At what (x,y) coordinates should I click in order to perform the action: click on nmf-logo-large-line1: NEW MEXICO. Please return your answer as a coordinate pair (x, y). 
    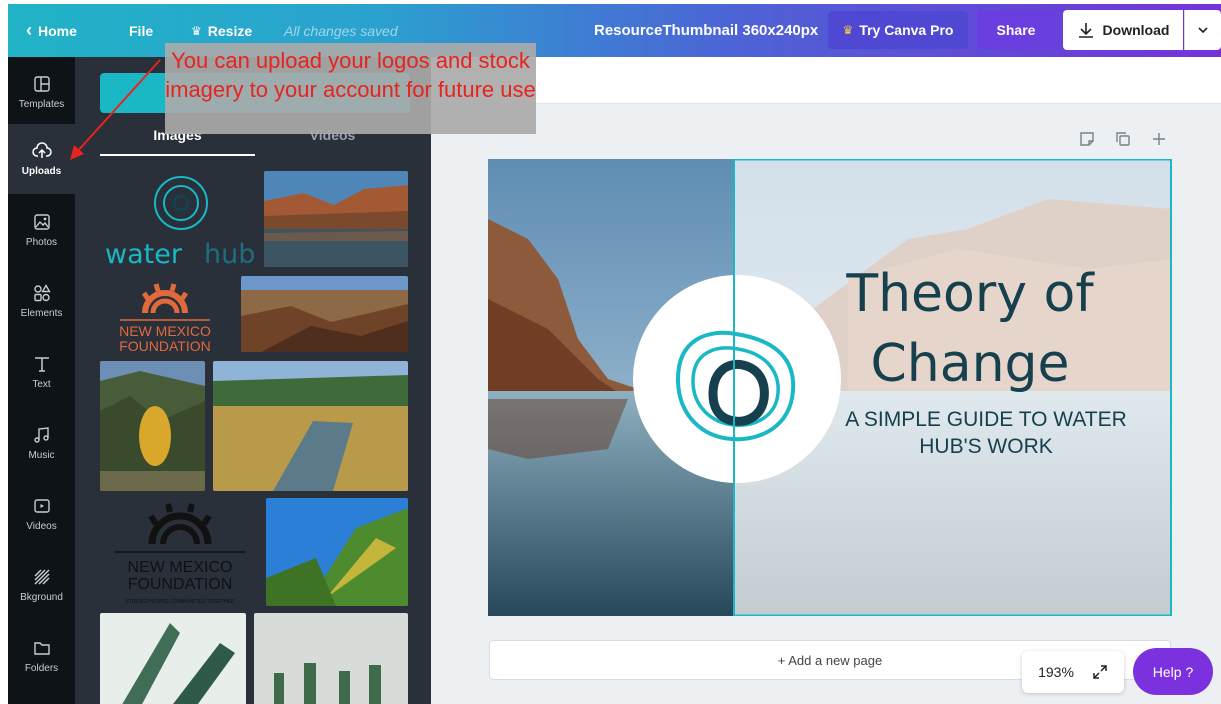
    Looking at the image, I should click on (180, 567).